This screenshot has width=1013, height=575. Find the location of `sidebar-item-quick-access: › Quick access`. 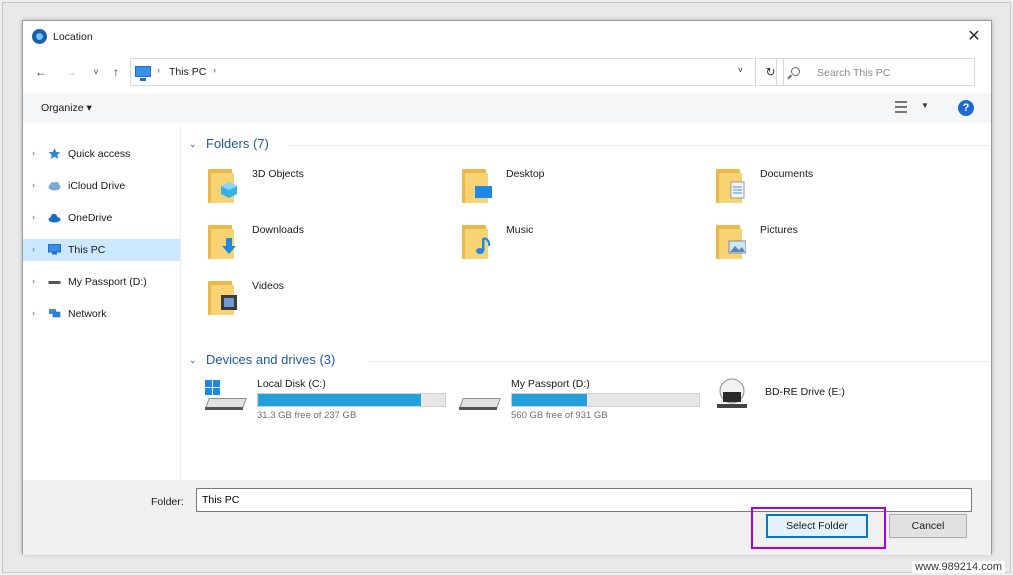

sidebar-item-quick-access: › Quick access is located at coordinates (101, 154).